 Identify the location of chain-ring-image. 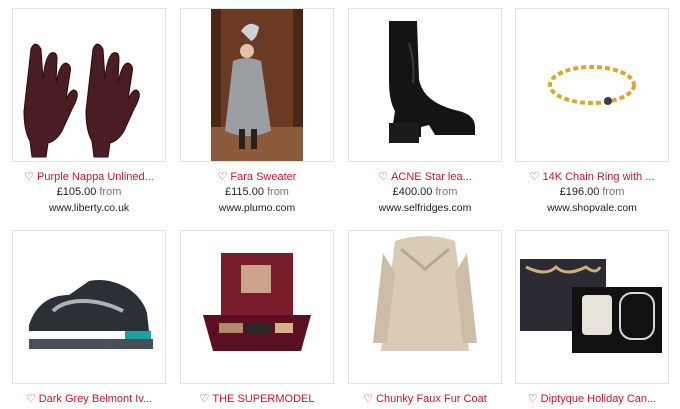
(592, 85).